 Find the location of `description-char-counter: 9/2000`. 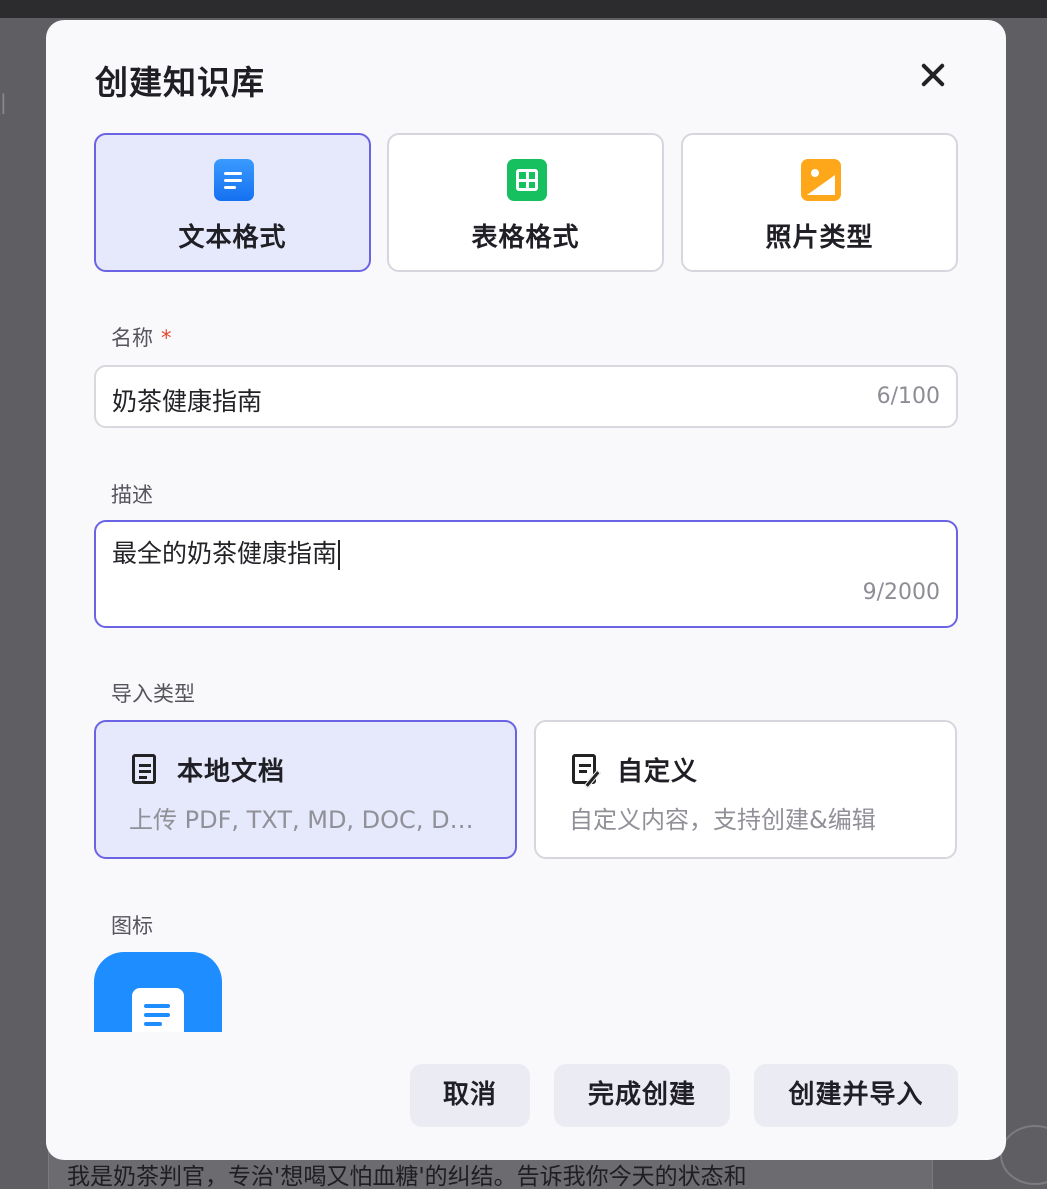

description-char-counter: 9/2000 is located at coordinates (901, 592).